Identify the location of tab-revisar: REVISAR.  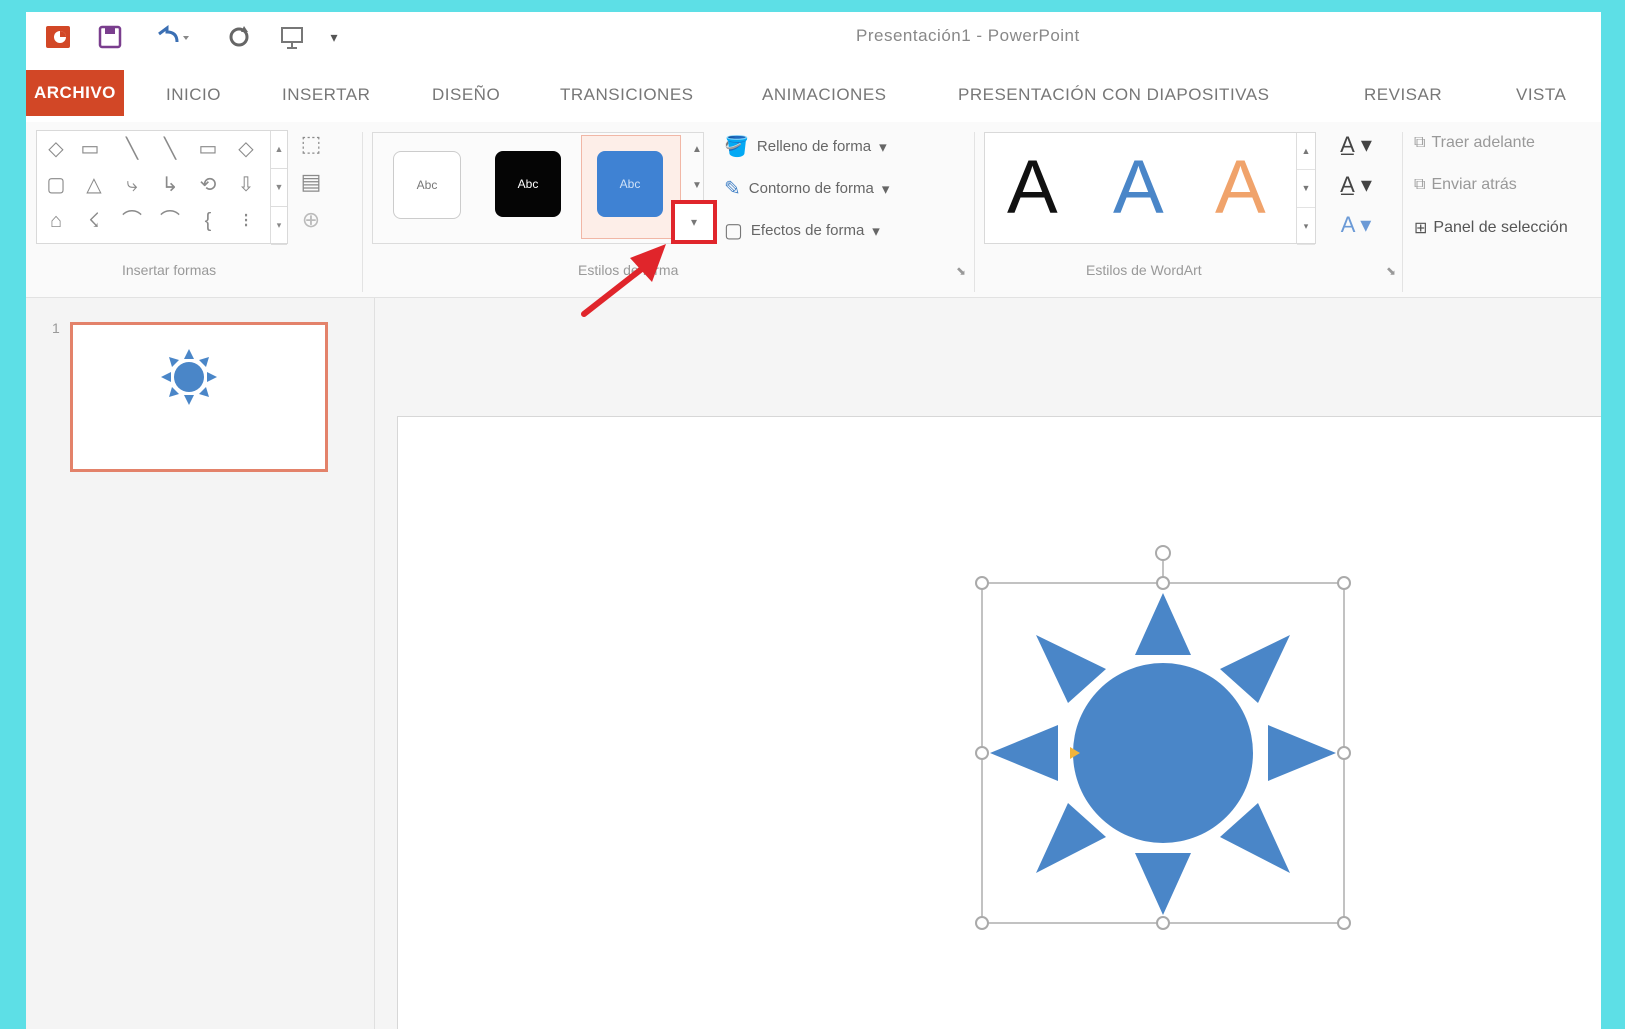
(1403, 95).